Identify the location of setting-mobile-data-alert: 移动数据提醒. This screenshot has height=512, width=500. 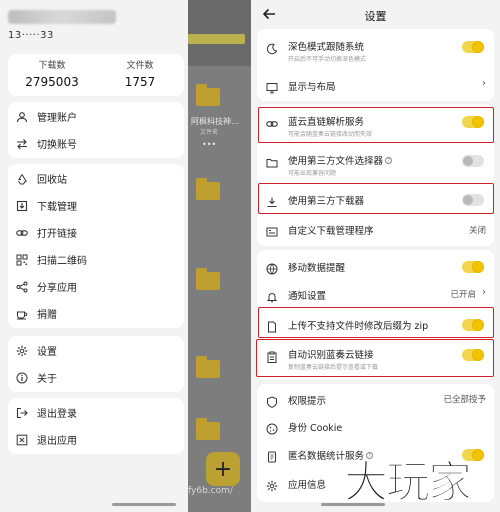
(375, 267).